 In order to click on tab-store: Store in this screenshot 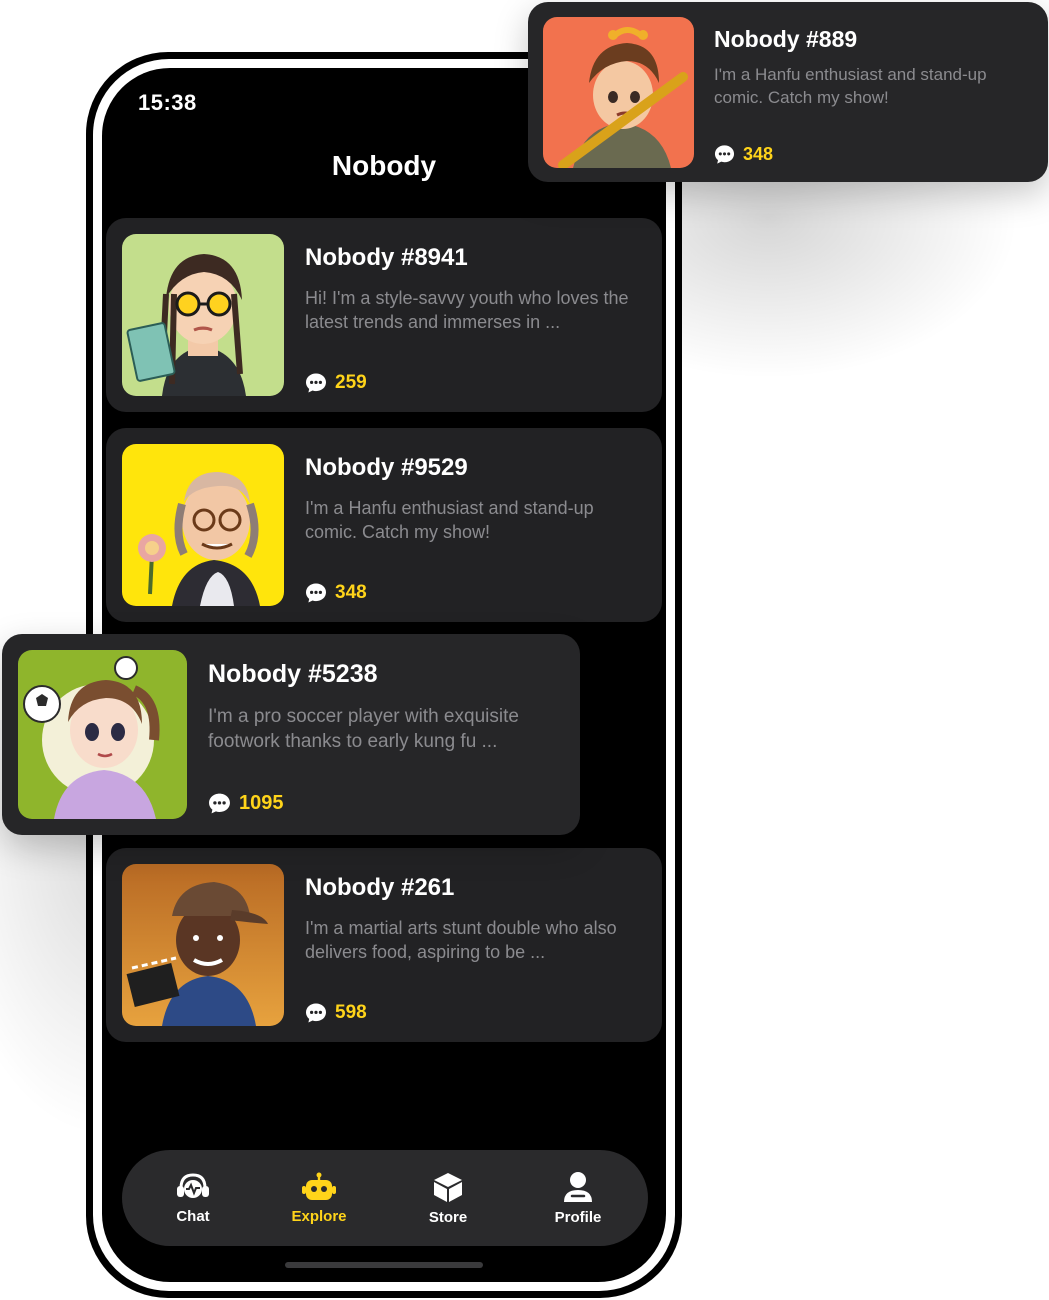, I will do `click(448, 1198)`.